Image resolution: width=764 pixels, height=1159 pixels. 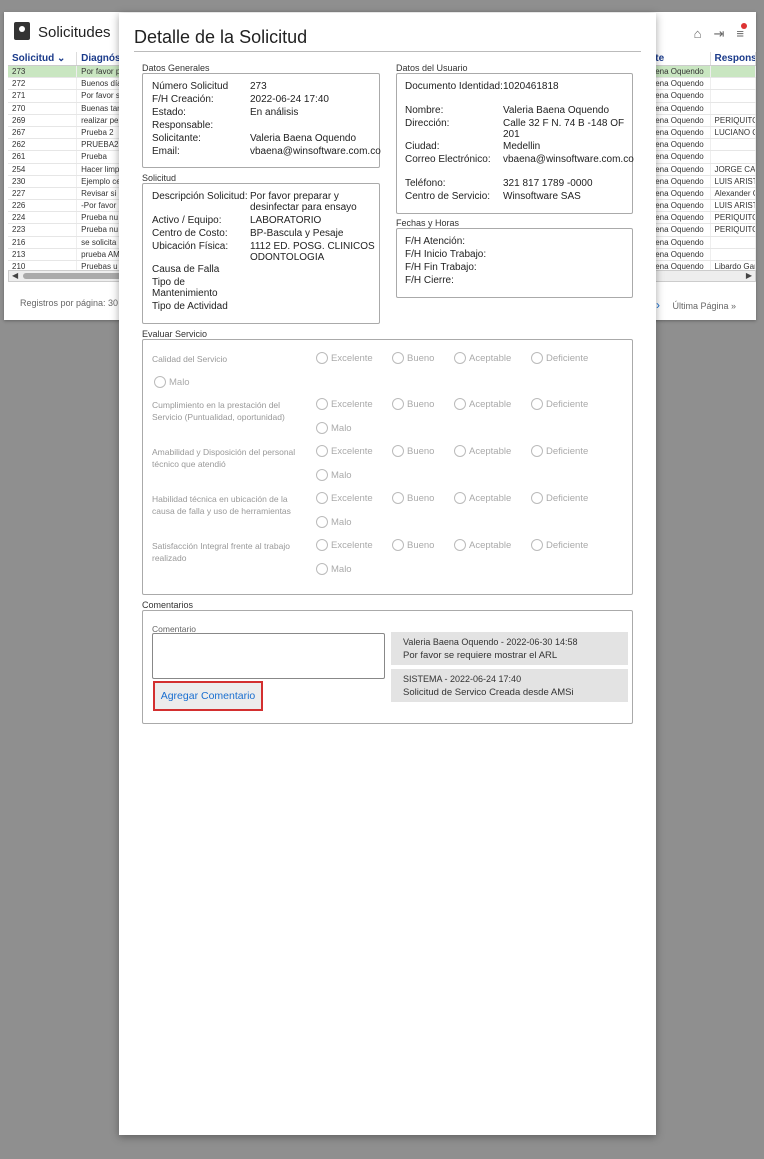 What do you see at coordinates (15, 276) in the screenshot?
I see `scroll-left-icon: ◀` at bounding box center [15, 276].